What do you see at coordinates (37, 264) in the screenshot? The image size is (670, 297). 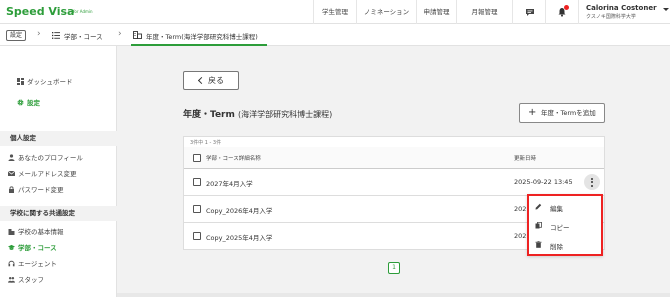 I see `sidebar-item-label: エージェント` at bounding box center [37, 264].